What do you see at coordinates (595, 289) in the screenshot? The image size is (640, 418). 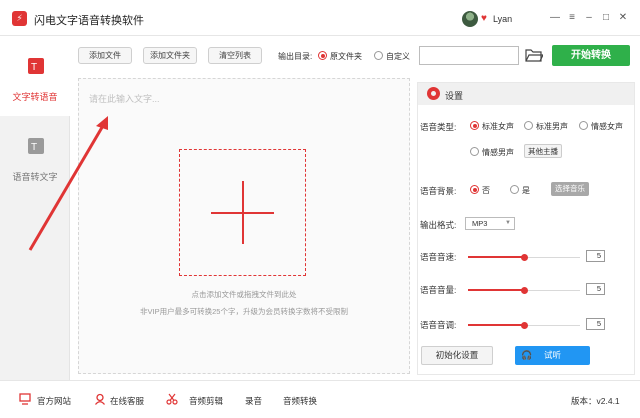 I see `volume-value: 5` at bounding box center [595, 289].